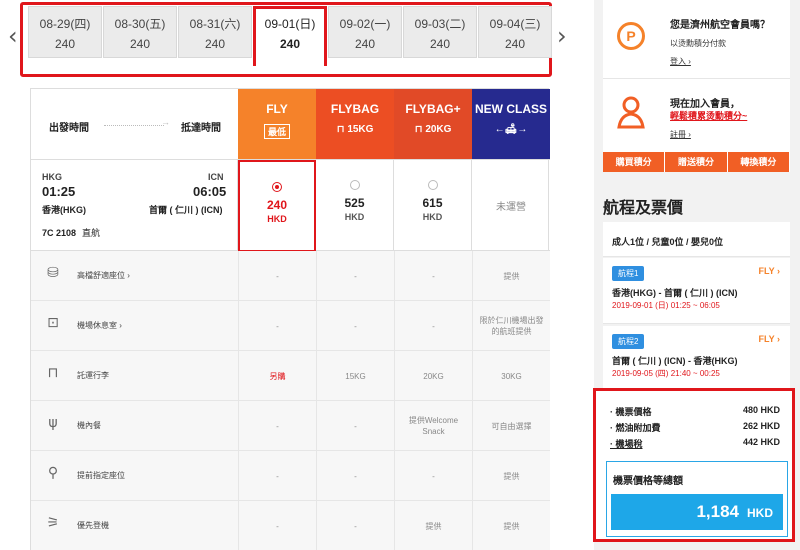  What do you see at coordinates (631, 112) in the screenshot?
I see `person-icon` at bounding box center [631, 112].